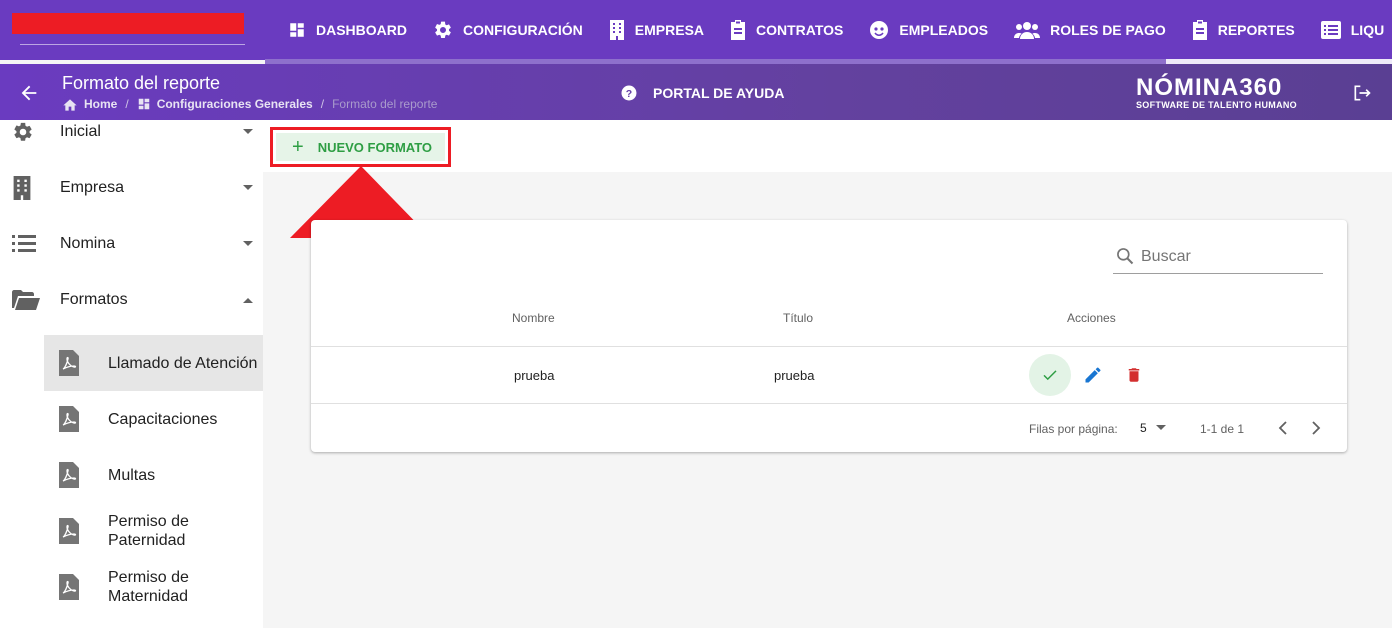 Image resolution: width=1392 pixels, height=628 pixels. I want to click on list-icon, so click(24, 243).